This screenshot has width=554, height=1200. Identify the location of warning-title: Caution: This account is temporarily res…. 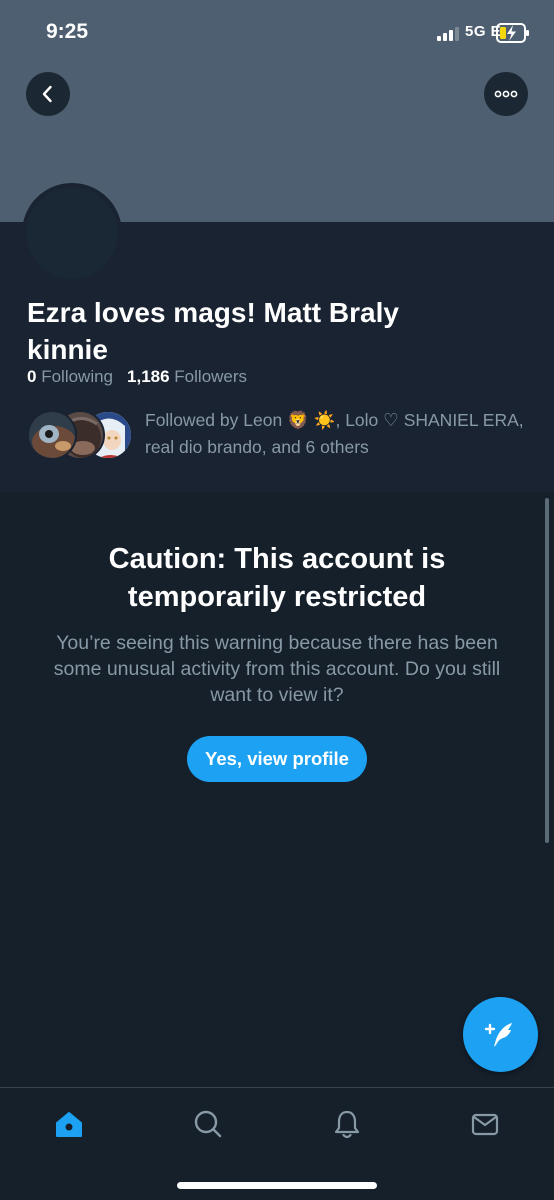
(277, 578).